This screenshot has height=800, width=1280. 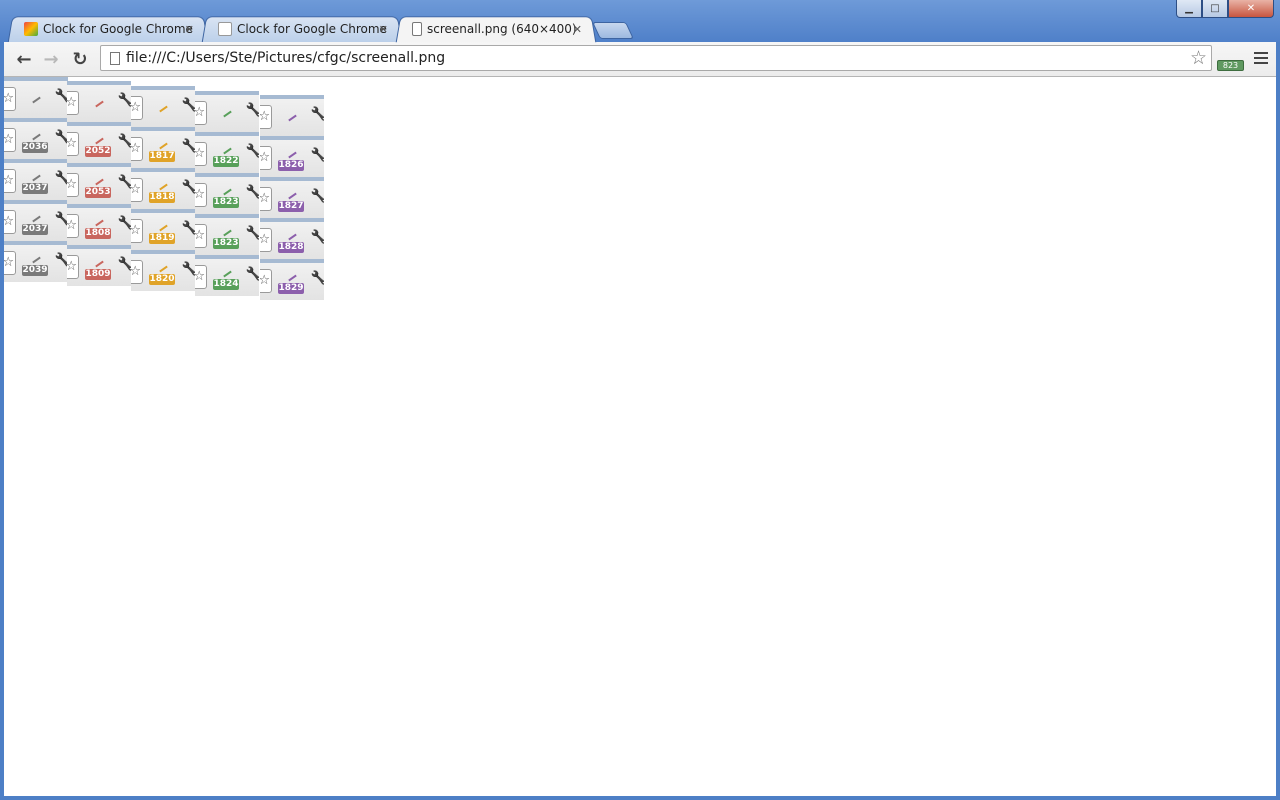 I want to click on reload-button: ↻, so click(x=80, y=59).